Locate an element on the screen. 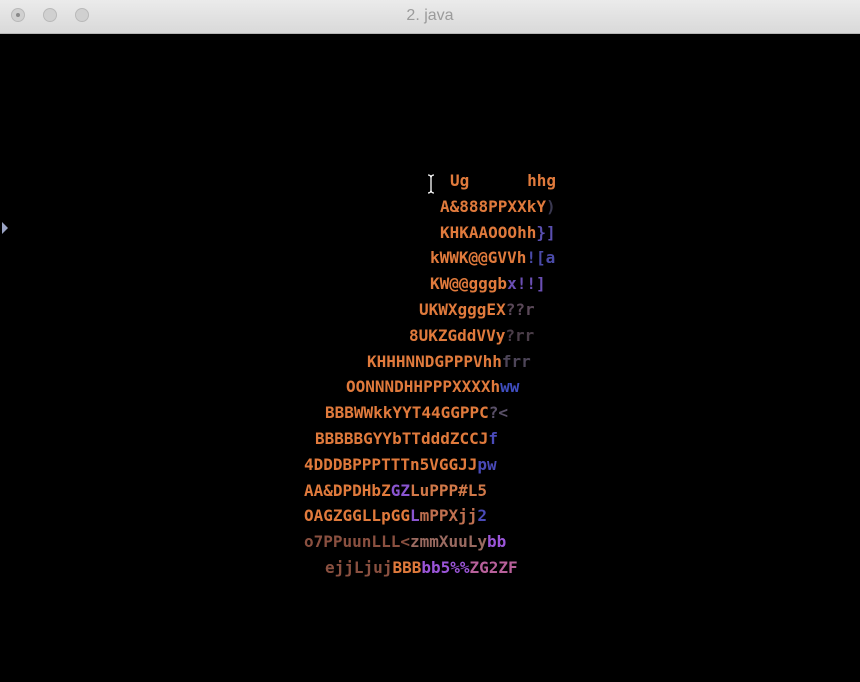 Image resolution: width=860 pixels, height=682 pixels. art-segment: OONNNDHHPPPXXXXh is located at coordinates (423, 387).